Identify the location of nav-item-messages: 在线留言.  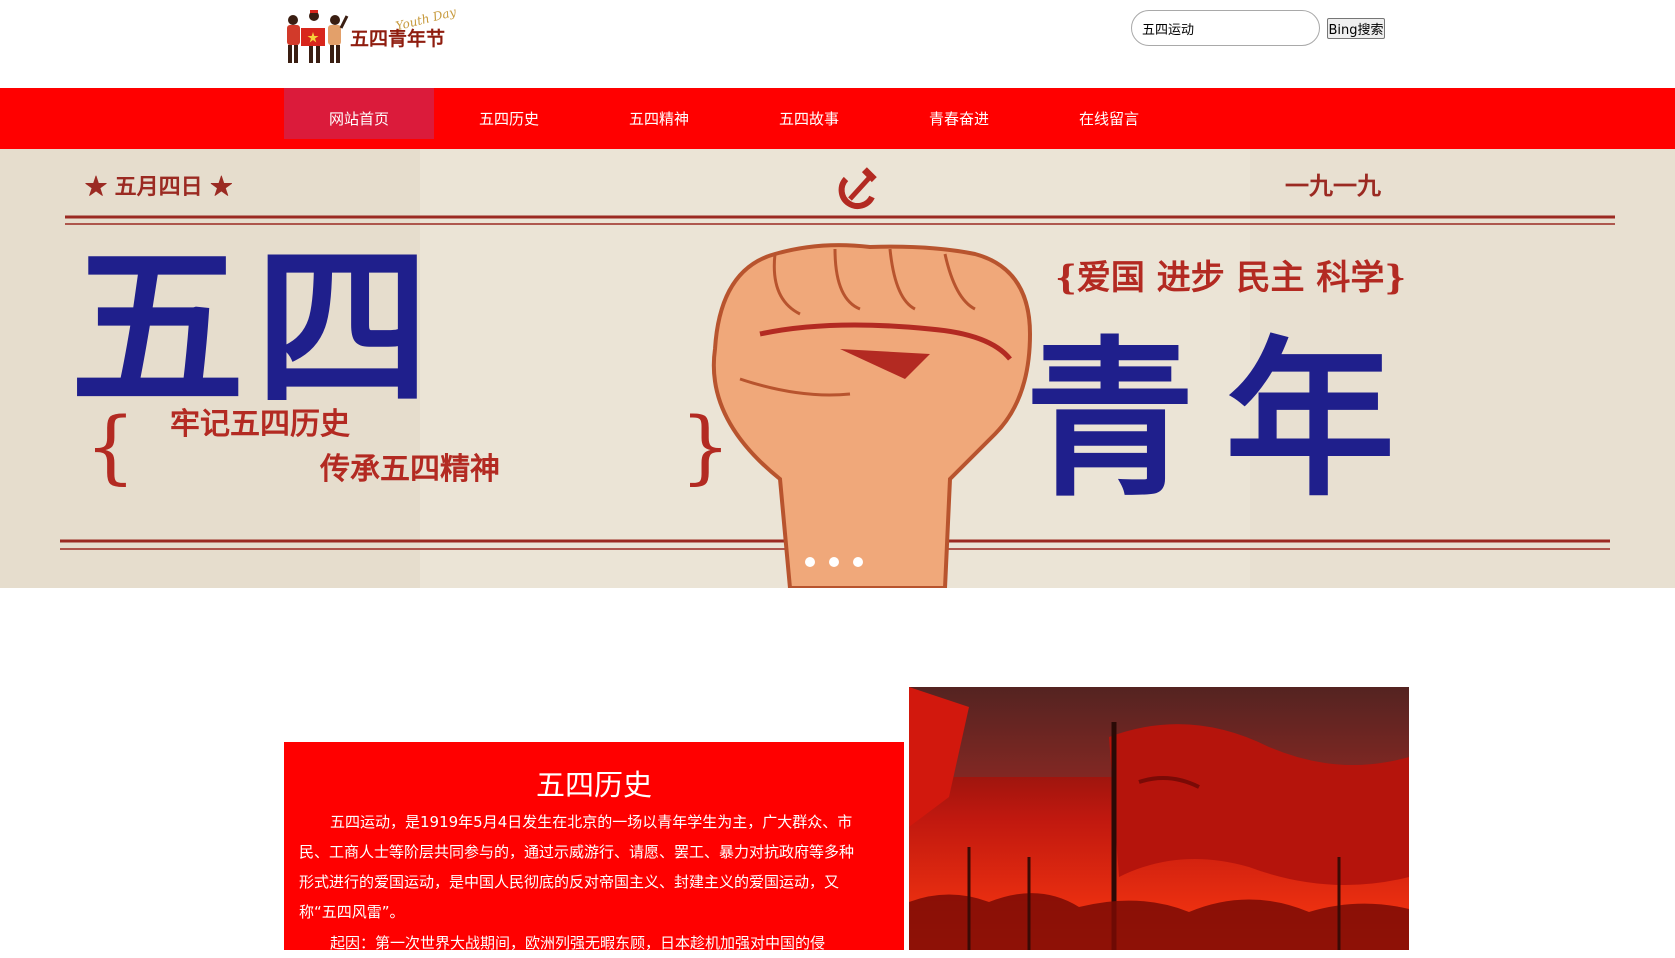
(1109, 113).